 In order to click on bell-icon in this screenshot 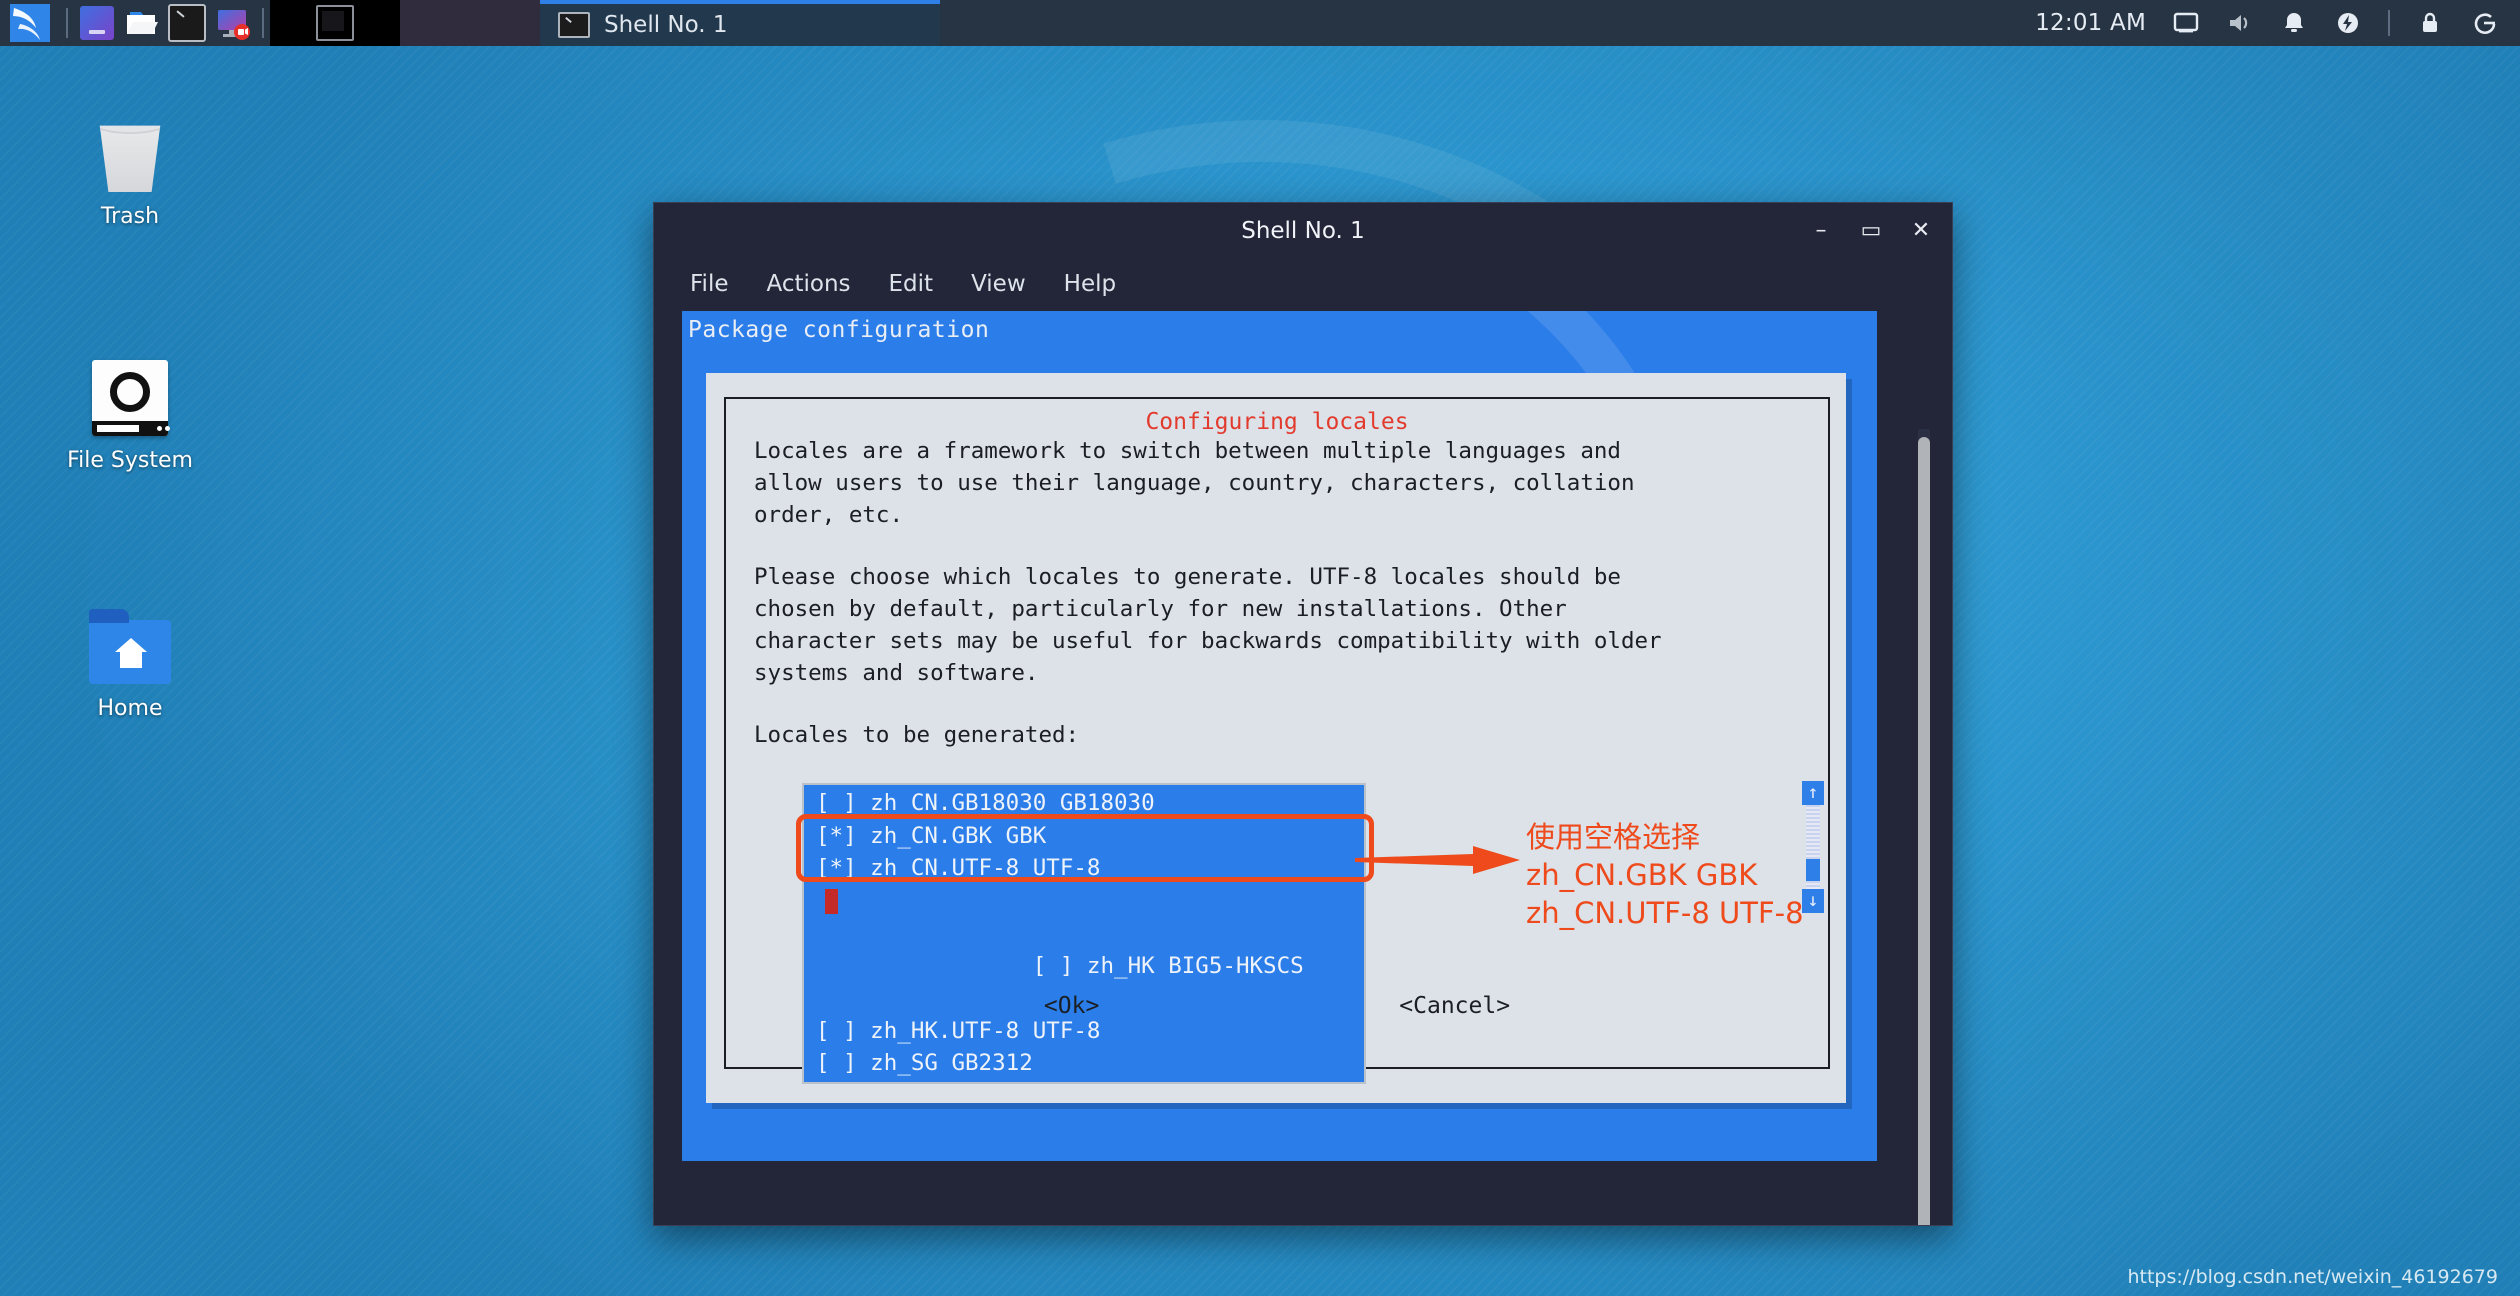, I will do `click(2294, 23)`.